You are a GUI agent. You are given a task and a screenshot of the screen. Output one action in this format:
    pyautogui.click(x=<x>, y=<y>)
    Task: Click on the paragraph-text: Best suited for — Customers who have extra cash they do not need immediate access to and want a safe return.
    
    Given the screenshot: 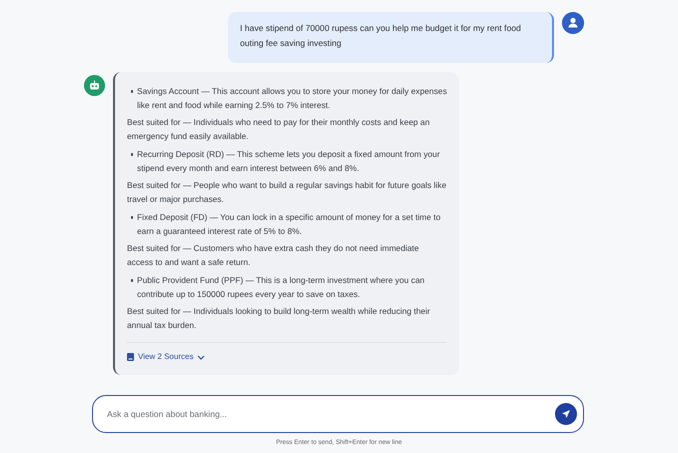 What is the action you would take?
    pyautogui.click(x=273, y=255)
    